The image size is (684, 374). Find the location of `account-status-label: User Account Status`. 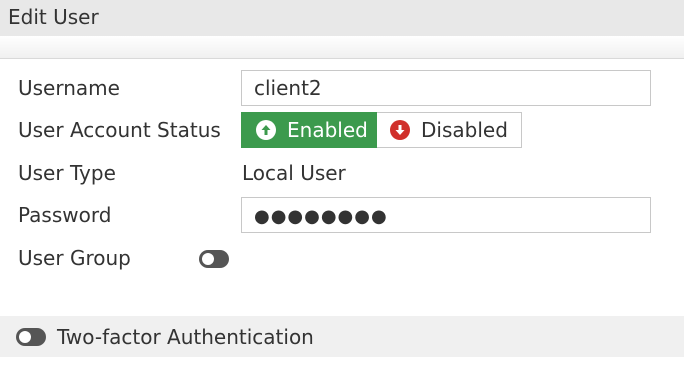

account-status-label: User Account Status is located at coordinates (119, 130).